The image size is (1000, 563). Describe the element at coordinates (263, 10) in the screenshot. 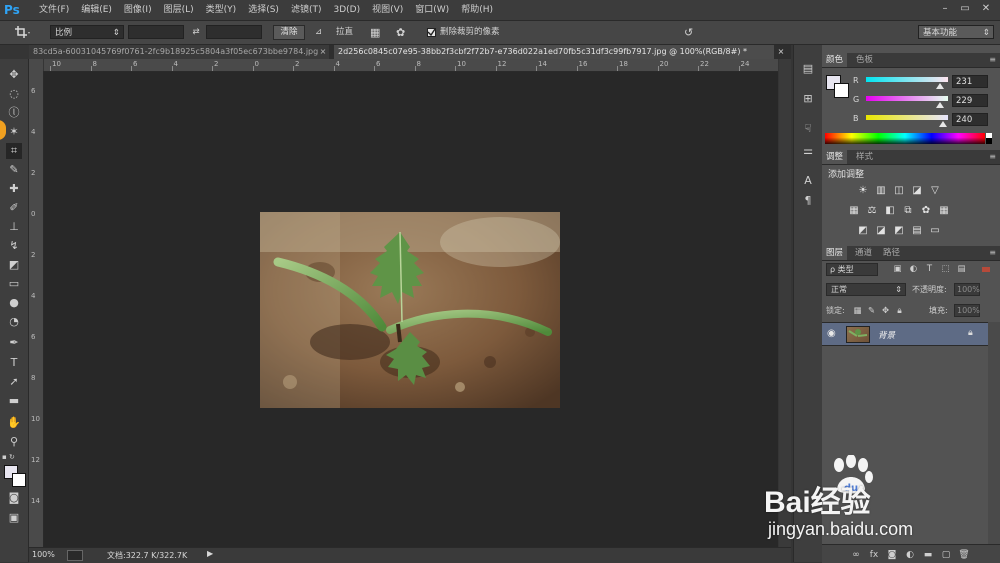

I see `menu-select: 选择(S)` at that location.